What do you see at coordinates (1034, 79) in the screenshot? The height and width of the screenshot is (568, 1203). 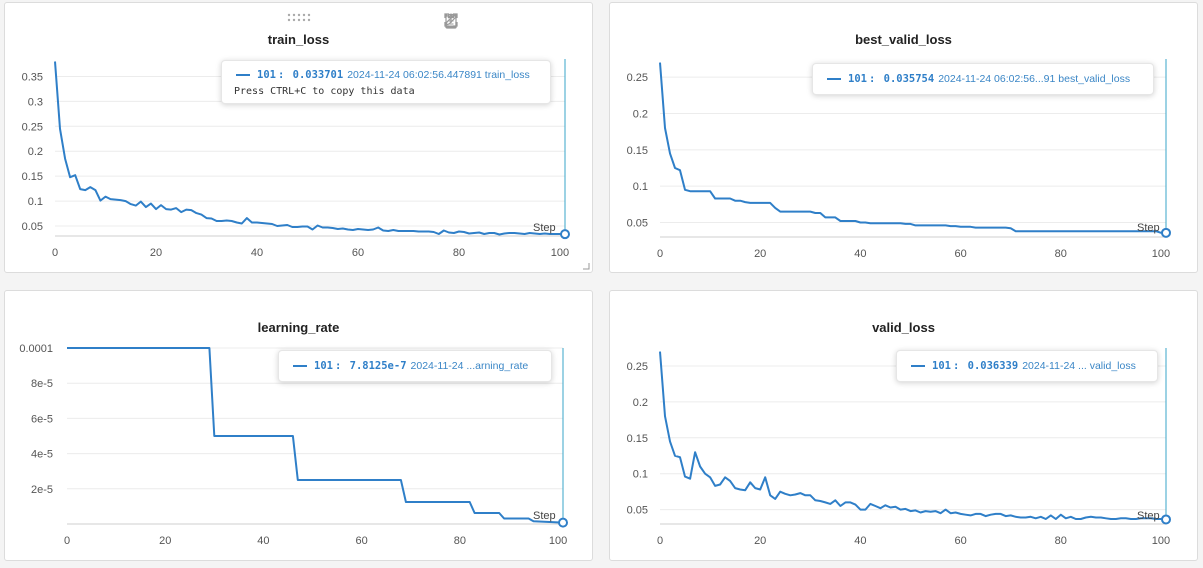 I see `tooltip-detail: 2024-11-24 06:02:56...91 best_valid_loss` at bounding box center [1034, 79].